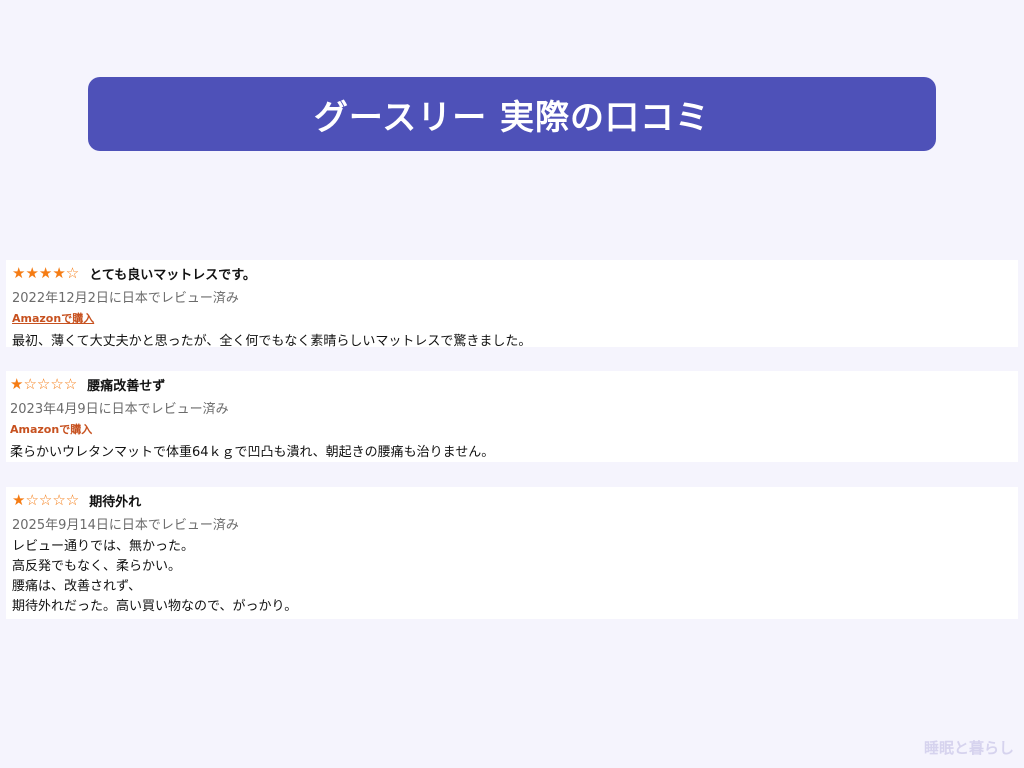 Image resolution: width=1024 pixels, height=768 pixels. Describe the element at coordinates (126, 384) in the screenshot. I see `review-title: 腰痛改善せず` at that location.